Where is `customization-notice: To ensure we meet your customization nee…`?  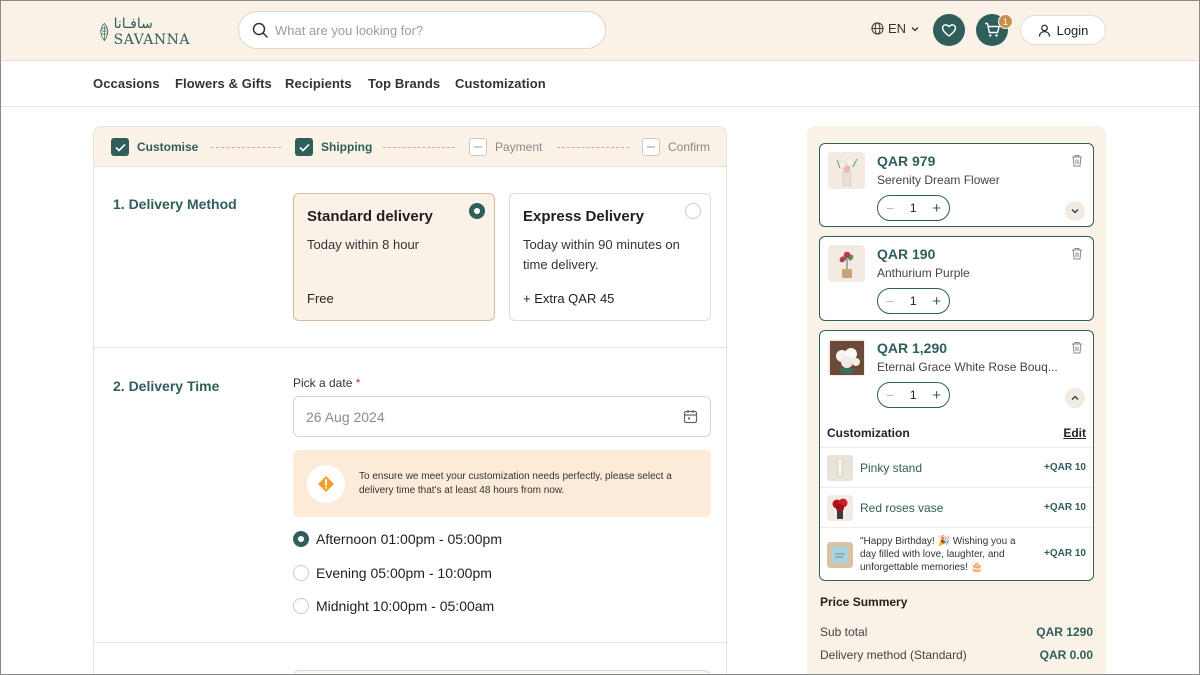
customization-notice: To ensure we meet your customization nee… is located at coordinates (502, 483).